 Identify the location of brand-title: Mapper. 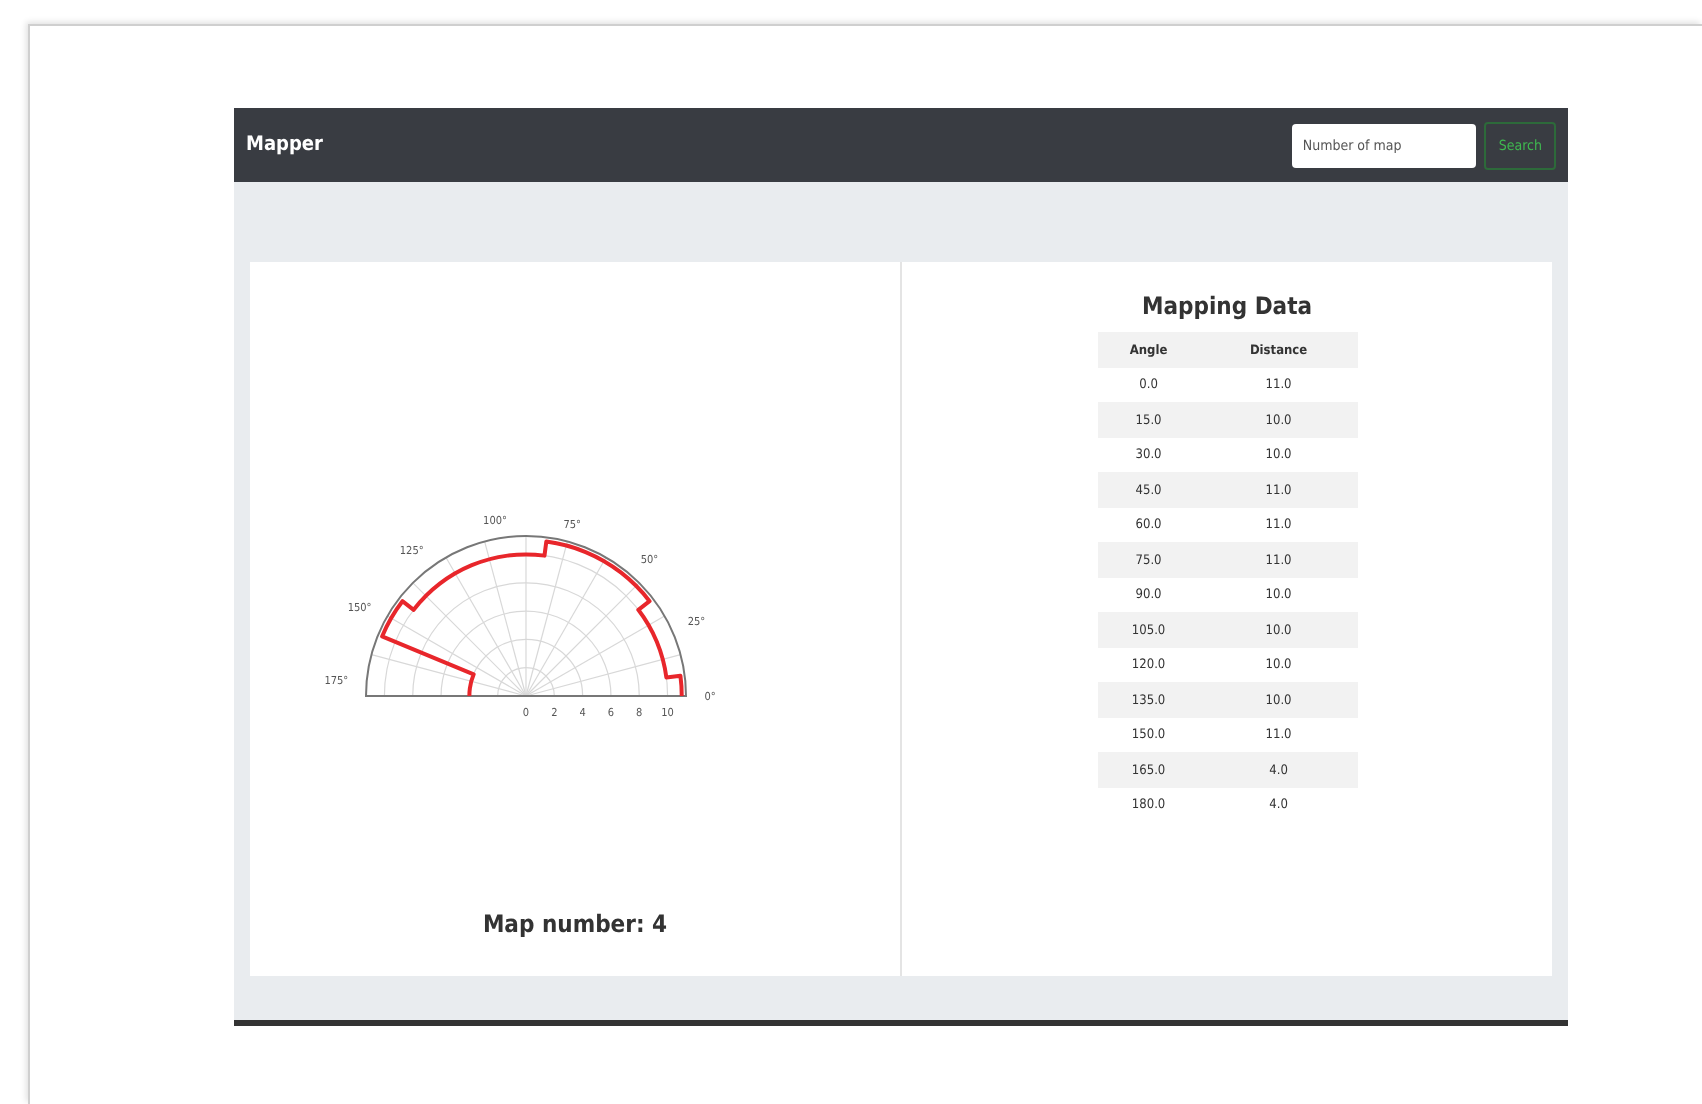
(284, 145).